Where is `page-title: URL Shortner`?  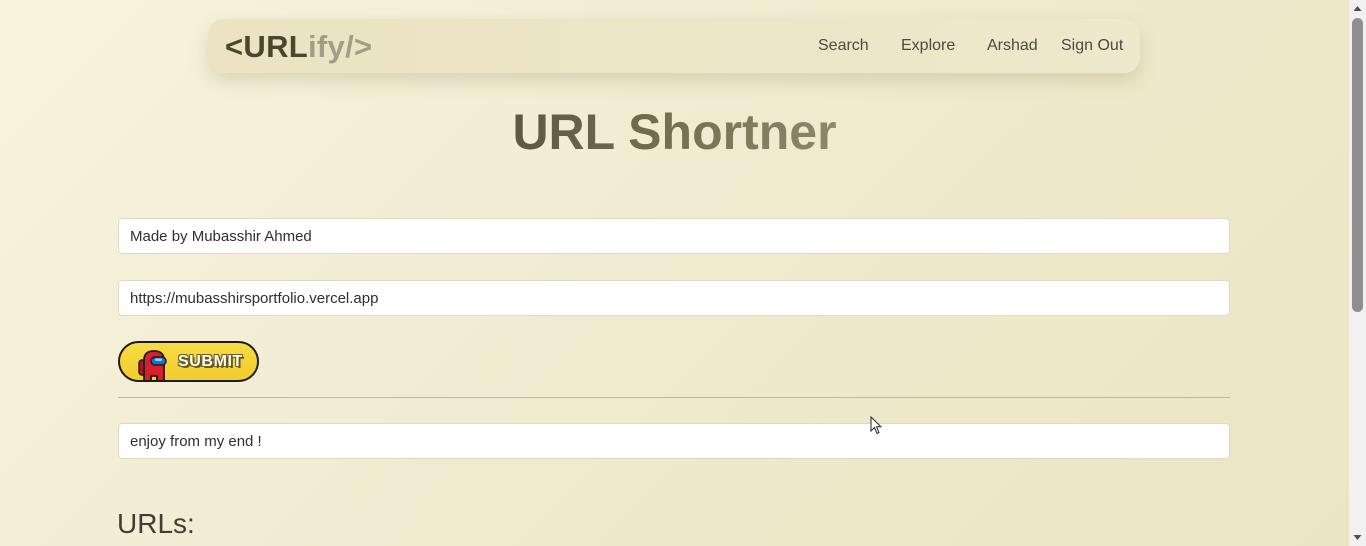 page-title: URL Shortner is located at coordinates (674, 132).